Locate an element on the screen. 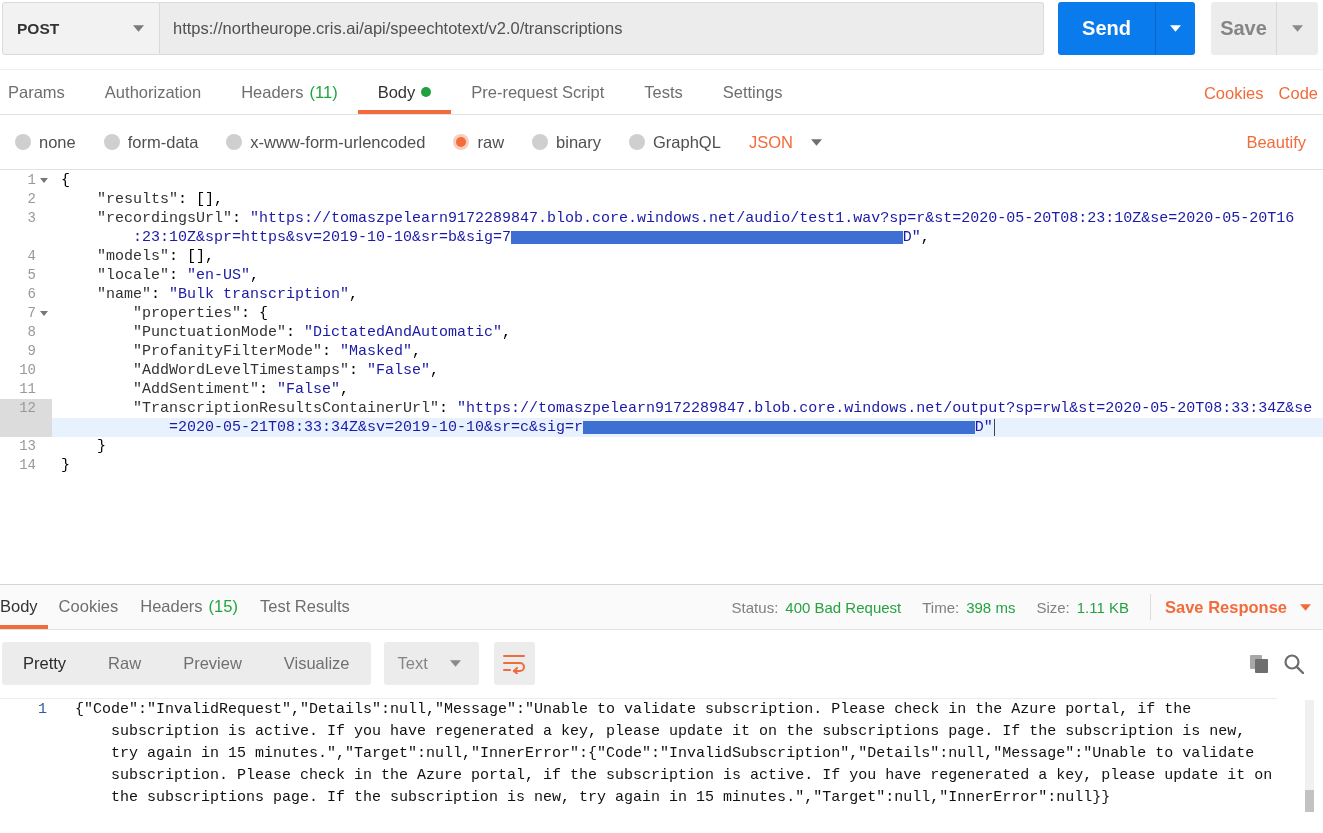 This screenshot has height=833, width=1323. request-tab: Tests is located at coordinates (663, 92).